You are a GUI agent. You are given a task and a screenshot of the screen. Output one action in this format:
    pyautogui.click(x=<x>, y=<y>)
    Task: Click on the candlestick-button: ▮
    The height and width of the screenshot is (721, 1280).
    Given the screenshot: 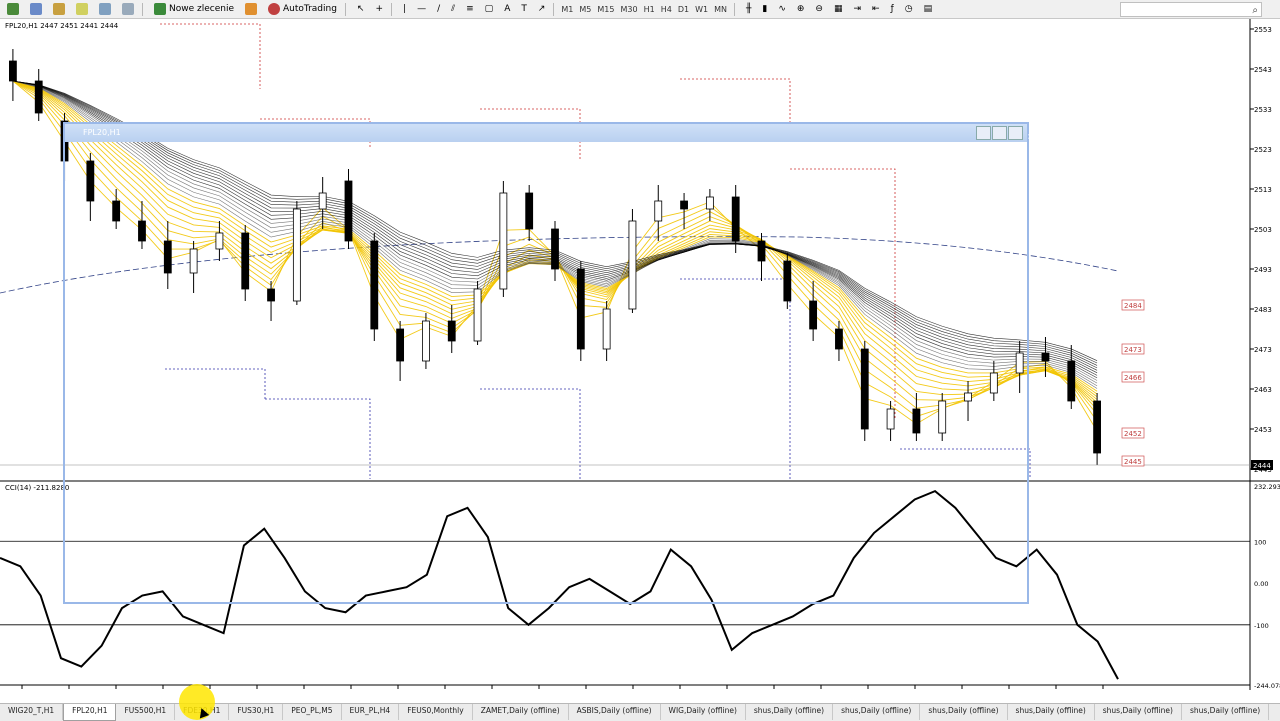 What is the action you would take?
    pyautogui.click(x=764, y=9)
    